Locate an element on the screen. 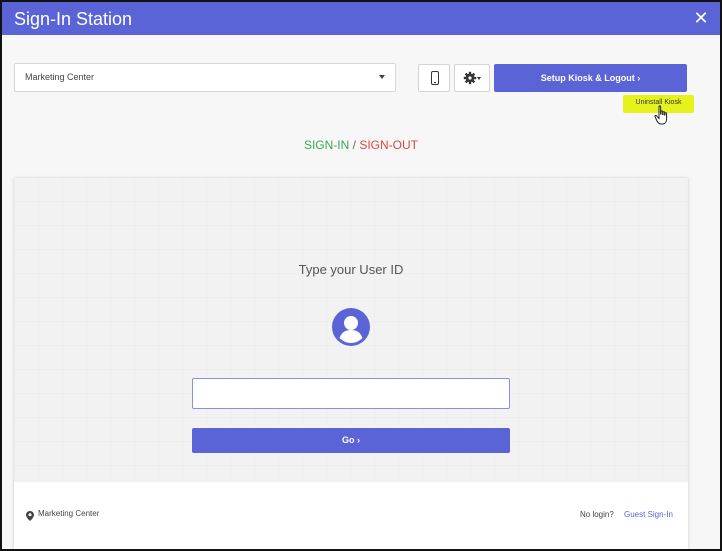  location-select-value: Marketing Center is located at coordinates (60, 77).